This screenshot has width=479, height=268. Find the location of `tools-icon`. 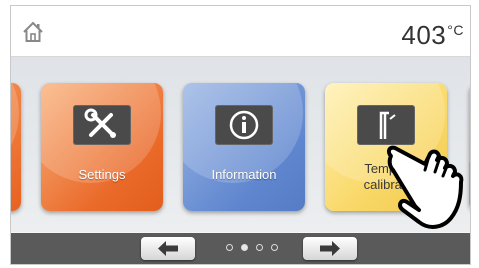

tools-icon is located at coordinates (102, 125).